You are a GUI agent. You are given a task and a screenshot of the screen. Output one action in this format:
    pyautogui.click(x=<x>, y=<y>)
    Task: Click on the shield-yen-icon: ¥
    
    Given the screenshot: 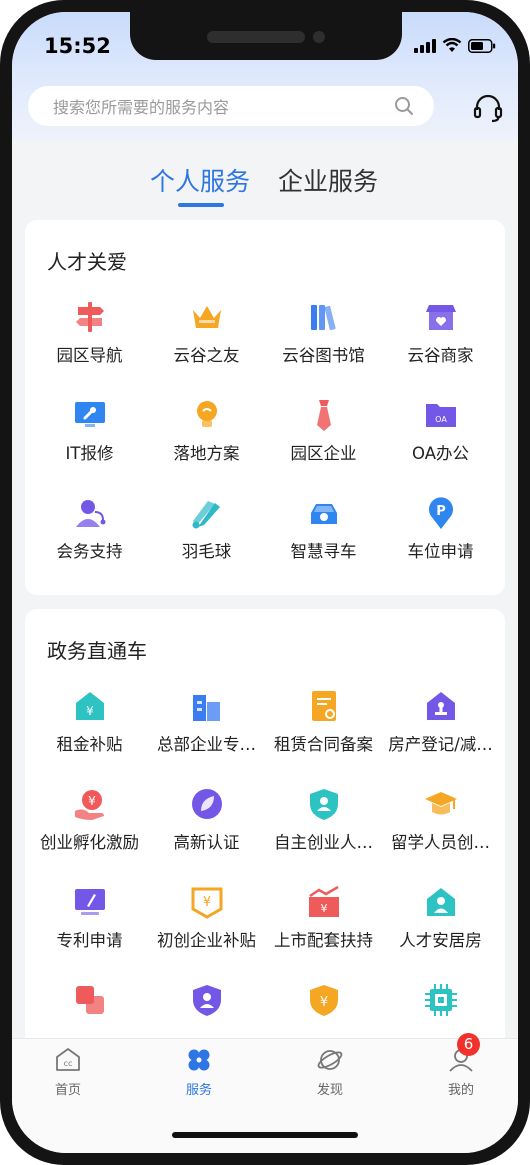 What is the action you would take?
    pyautogui.click(x=323, y=1000)
    